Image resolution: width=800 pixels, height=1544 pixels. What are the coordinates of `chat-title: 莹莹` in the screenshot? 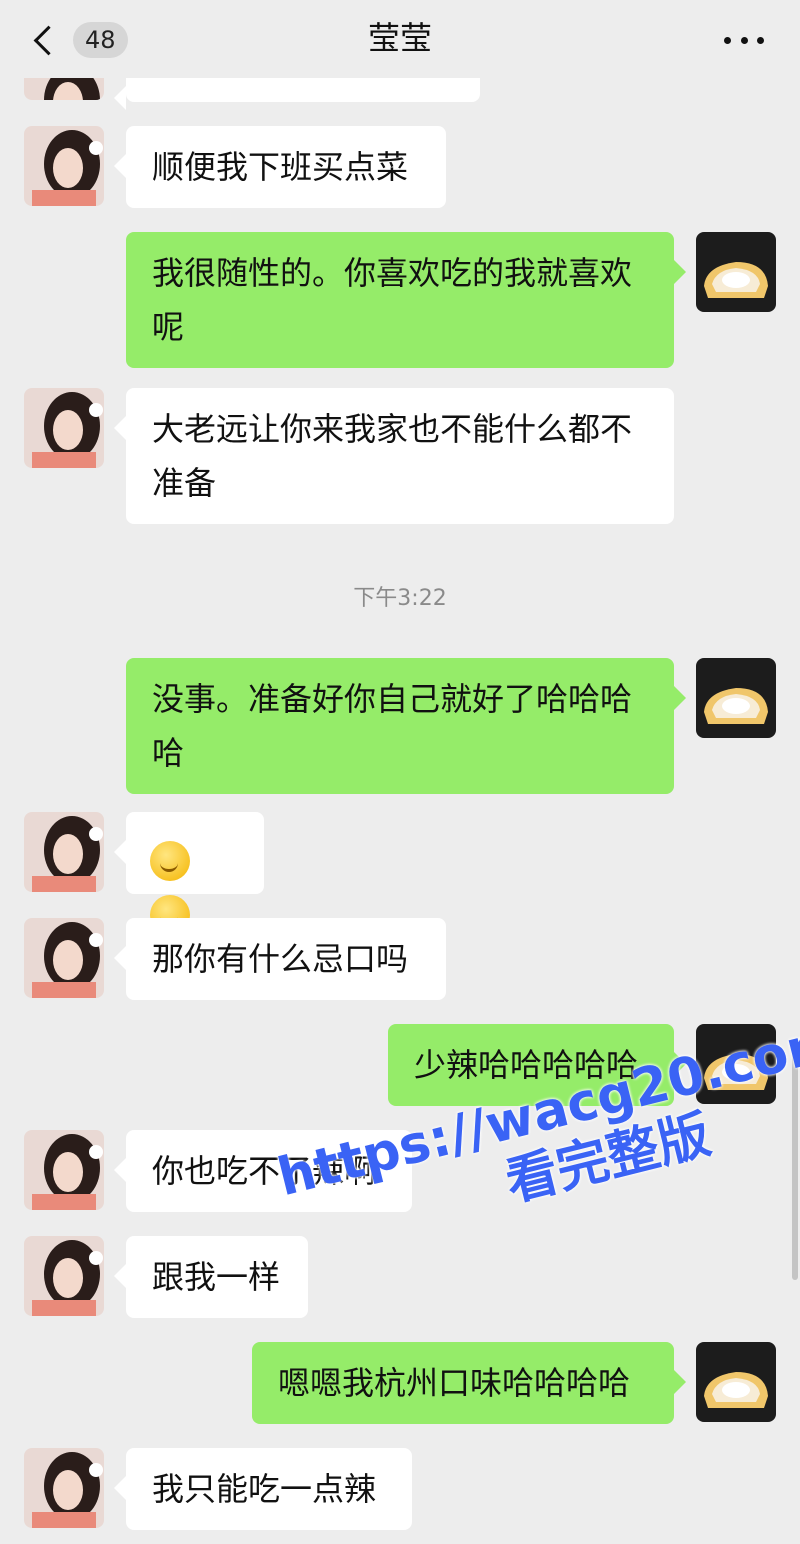 It's located at (399, 38).